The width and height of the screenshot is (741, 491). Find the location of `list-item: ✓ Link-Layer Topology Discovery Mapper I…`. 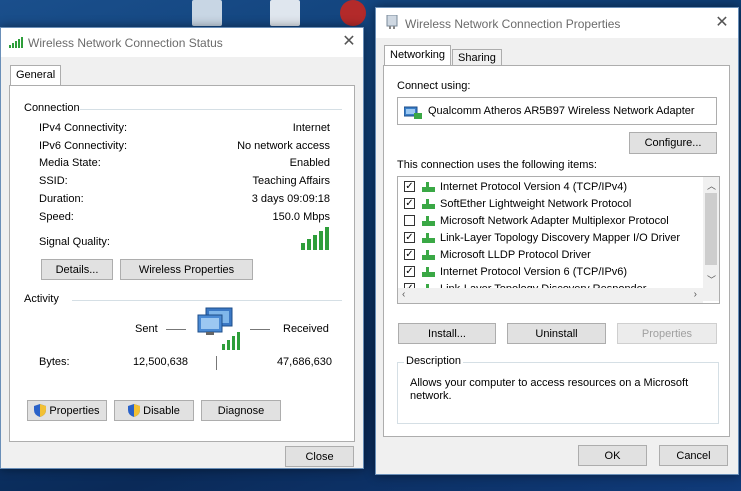

list-item: ✓ Link-Layer Topology Discovery Mapper I… is located at coordinates (542, 237).